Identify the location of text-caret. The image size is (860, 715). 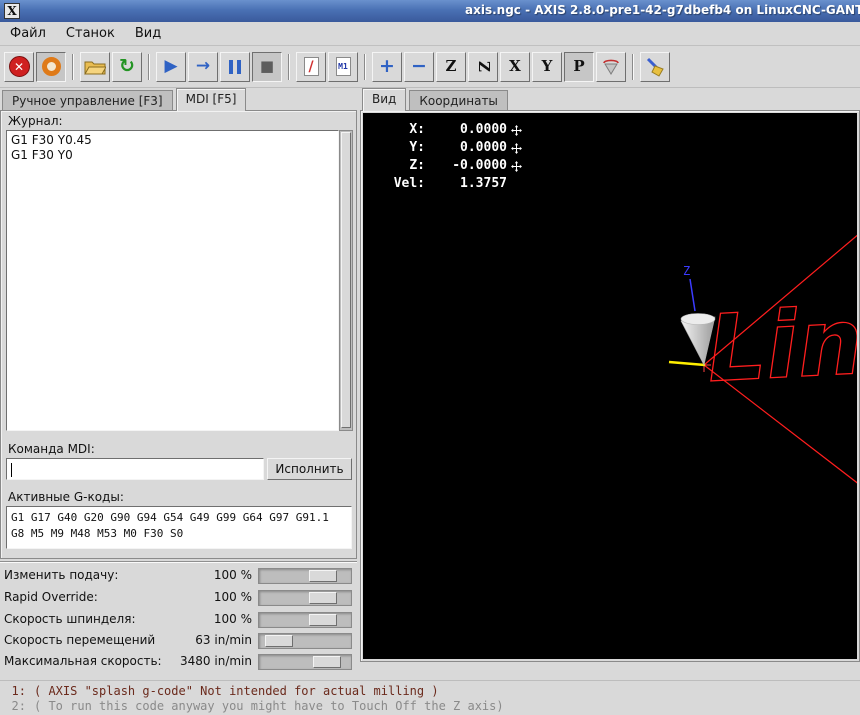
(11, 470).